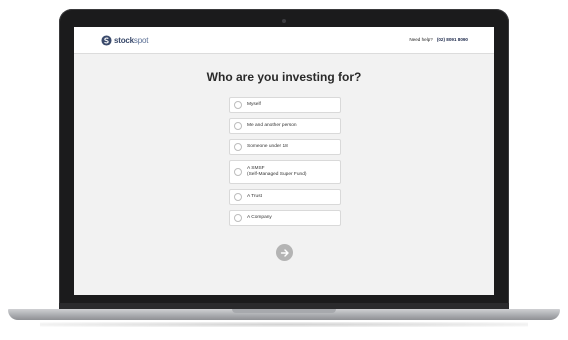  I want to click on logo-text-stock: stock, so click(124, 40).